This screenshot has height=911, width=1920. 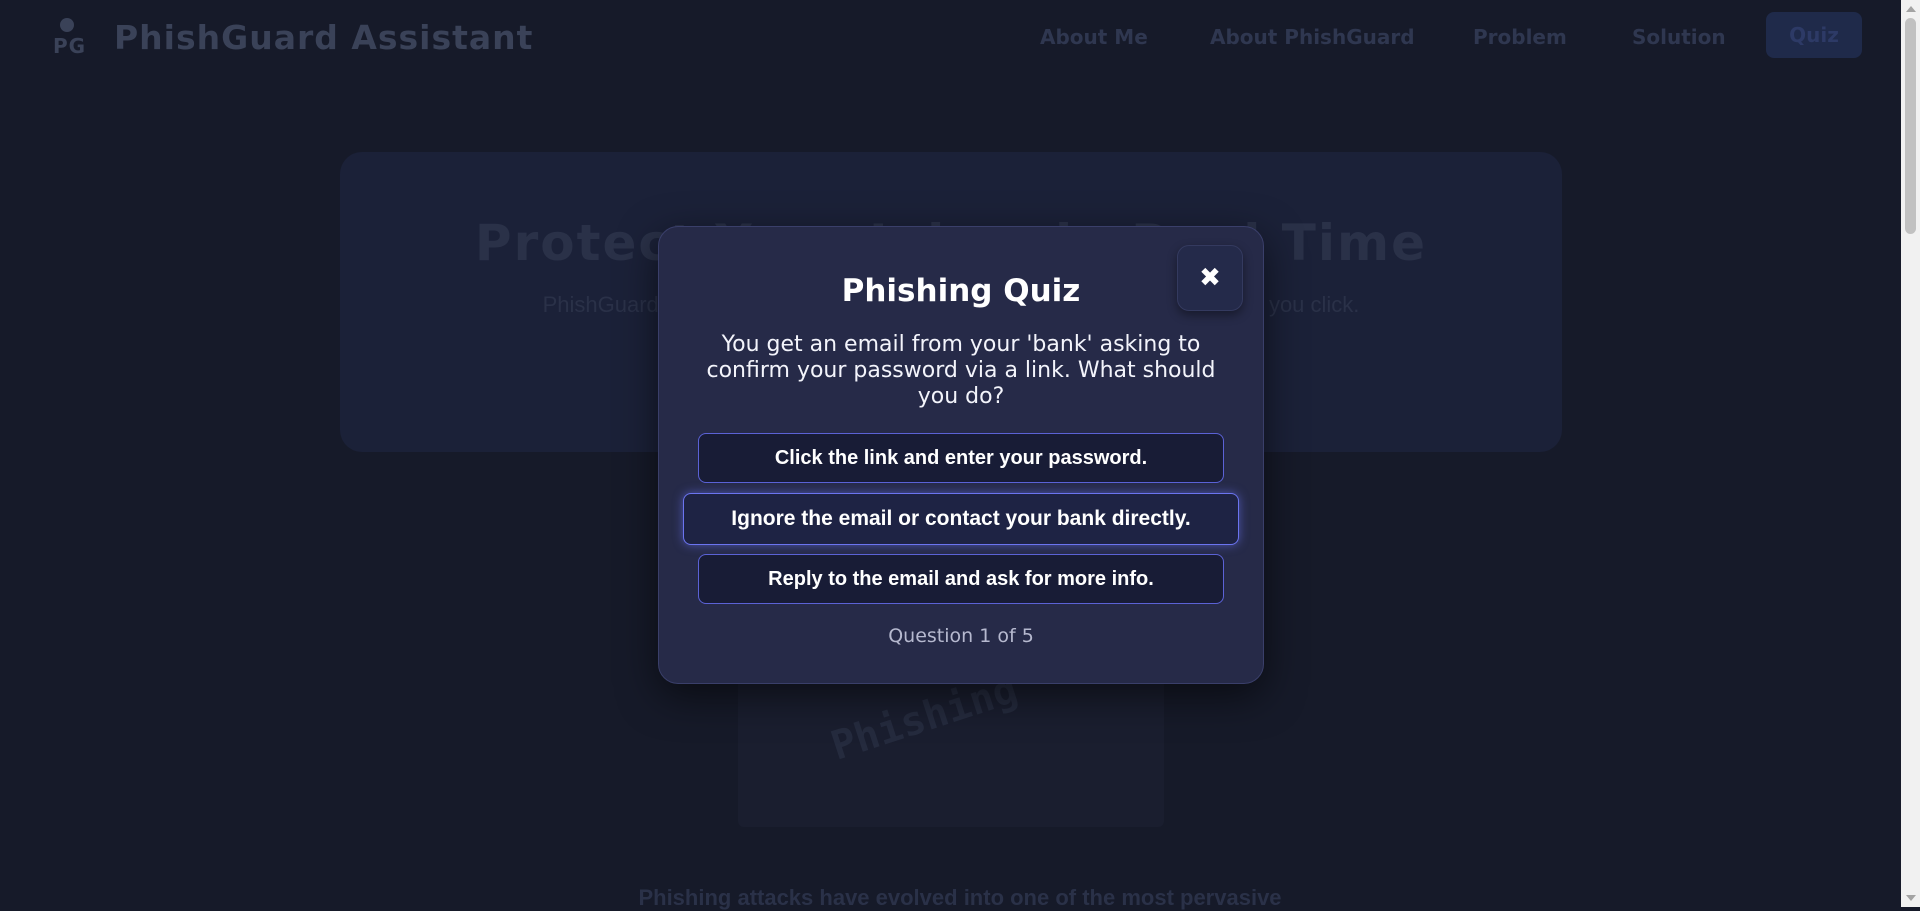 What do you see at coordinates (961, 458) in the screenshot?
I see `quiz-option-1: Click the link and enter your password.` at bounding box center [961, 458].